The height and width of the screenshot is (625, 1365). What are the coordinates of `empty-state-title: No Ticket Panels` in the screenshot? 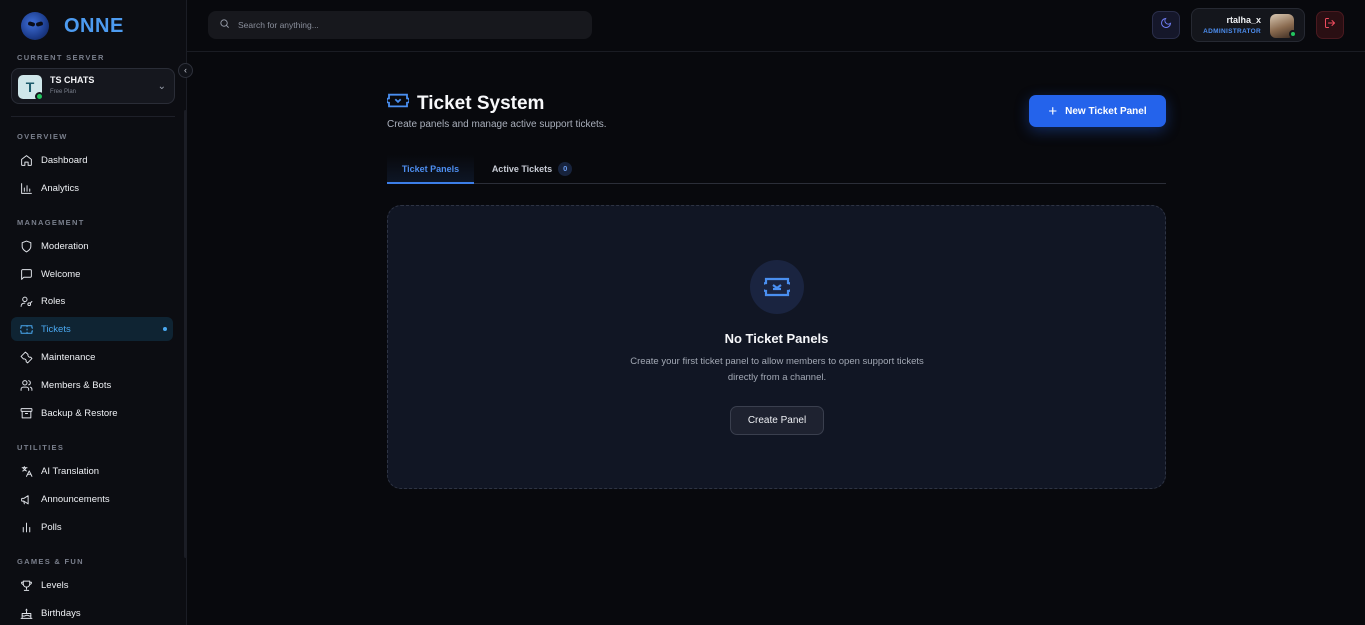 It's located at (776, 338).